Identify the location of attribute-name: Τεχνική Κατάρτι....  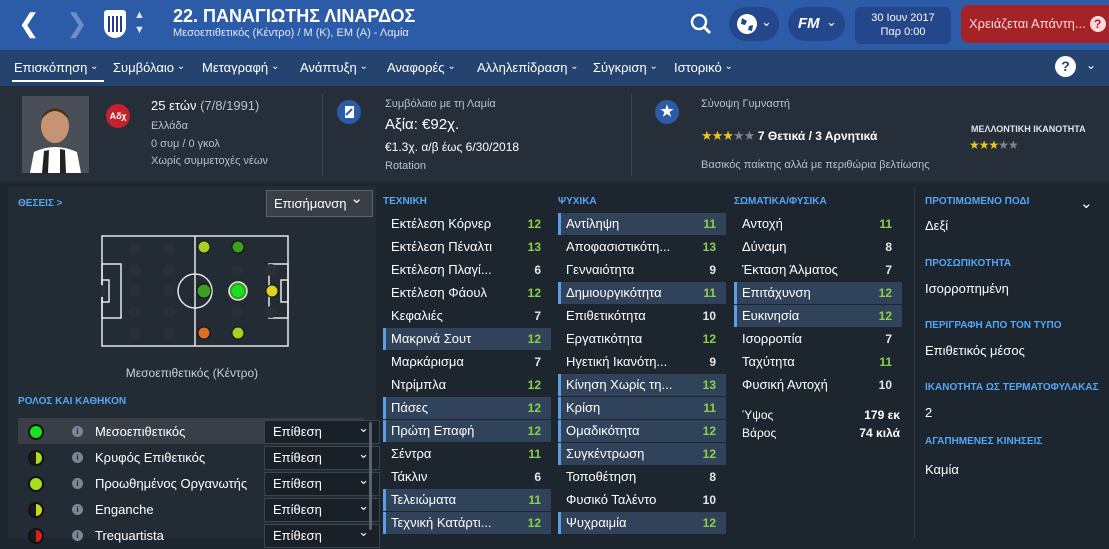
(441, 522).